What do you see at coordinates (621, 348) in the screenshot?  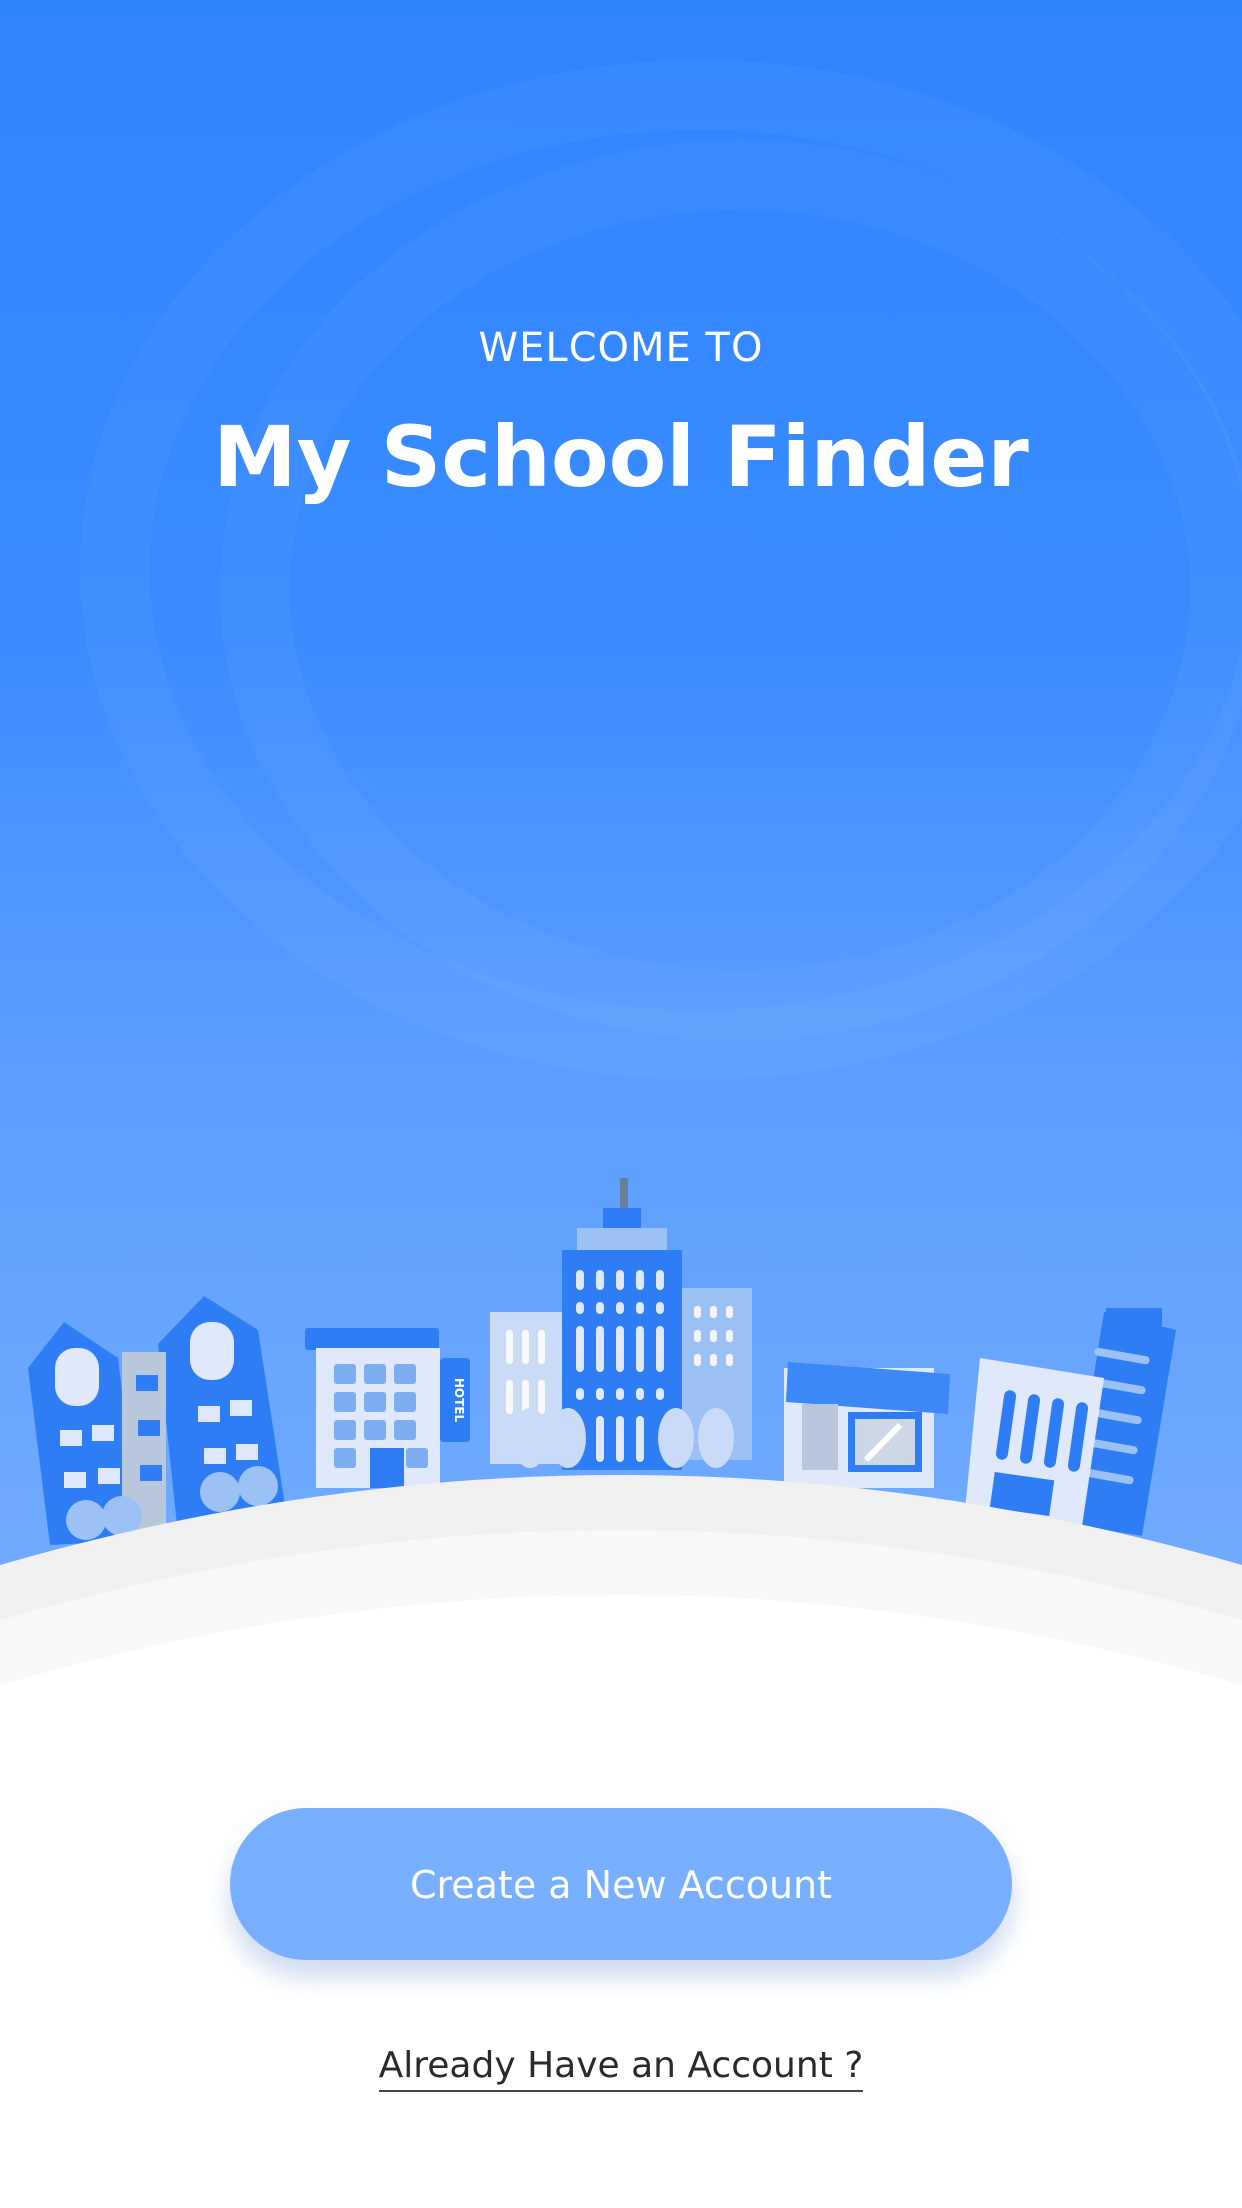 I see `welcome-label: WELCOME TO` at bounding box center [621, 348].